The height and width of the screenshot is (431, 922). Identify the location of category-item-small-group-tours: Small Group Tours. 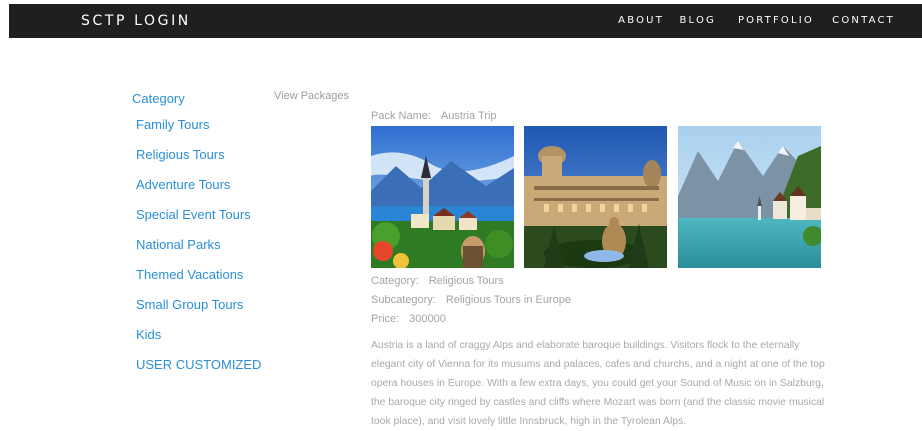
(189, 304).